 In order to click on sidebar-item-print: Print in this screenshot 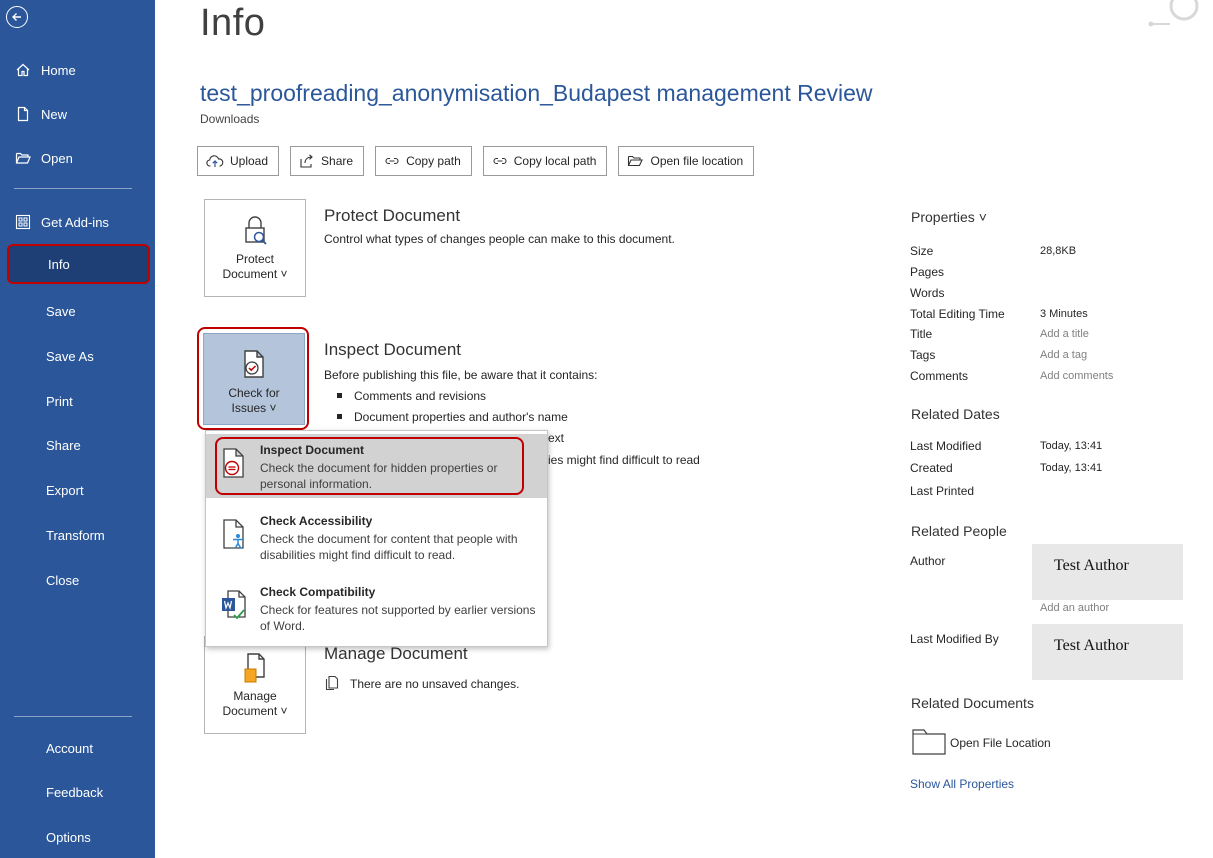, I will do `click(77, 401)`.